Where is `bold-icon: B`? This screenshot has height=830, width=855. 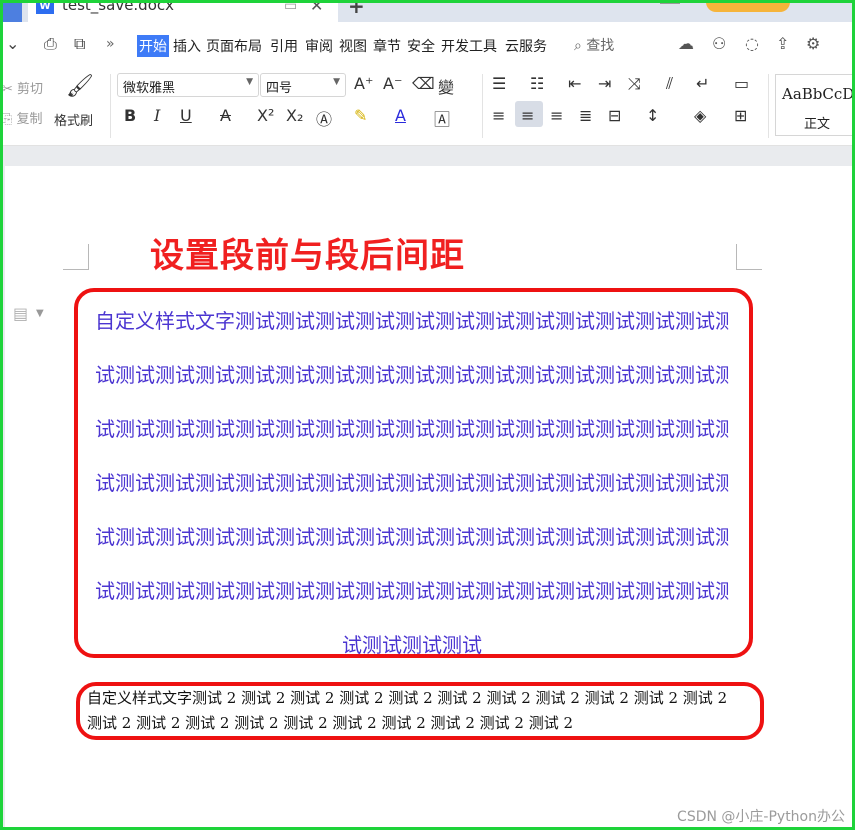 bold-icon: B is located at coordinates (130, 115).